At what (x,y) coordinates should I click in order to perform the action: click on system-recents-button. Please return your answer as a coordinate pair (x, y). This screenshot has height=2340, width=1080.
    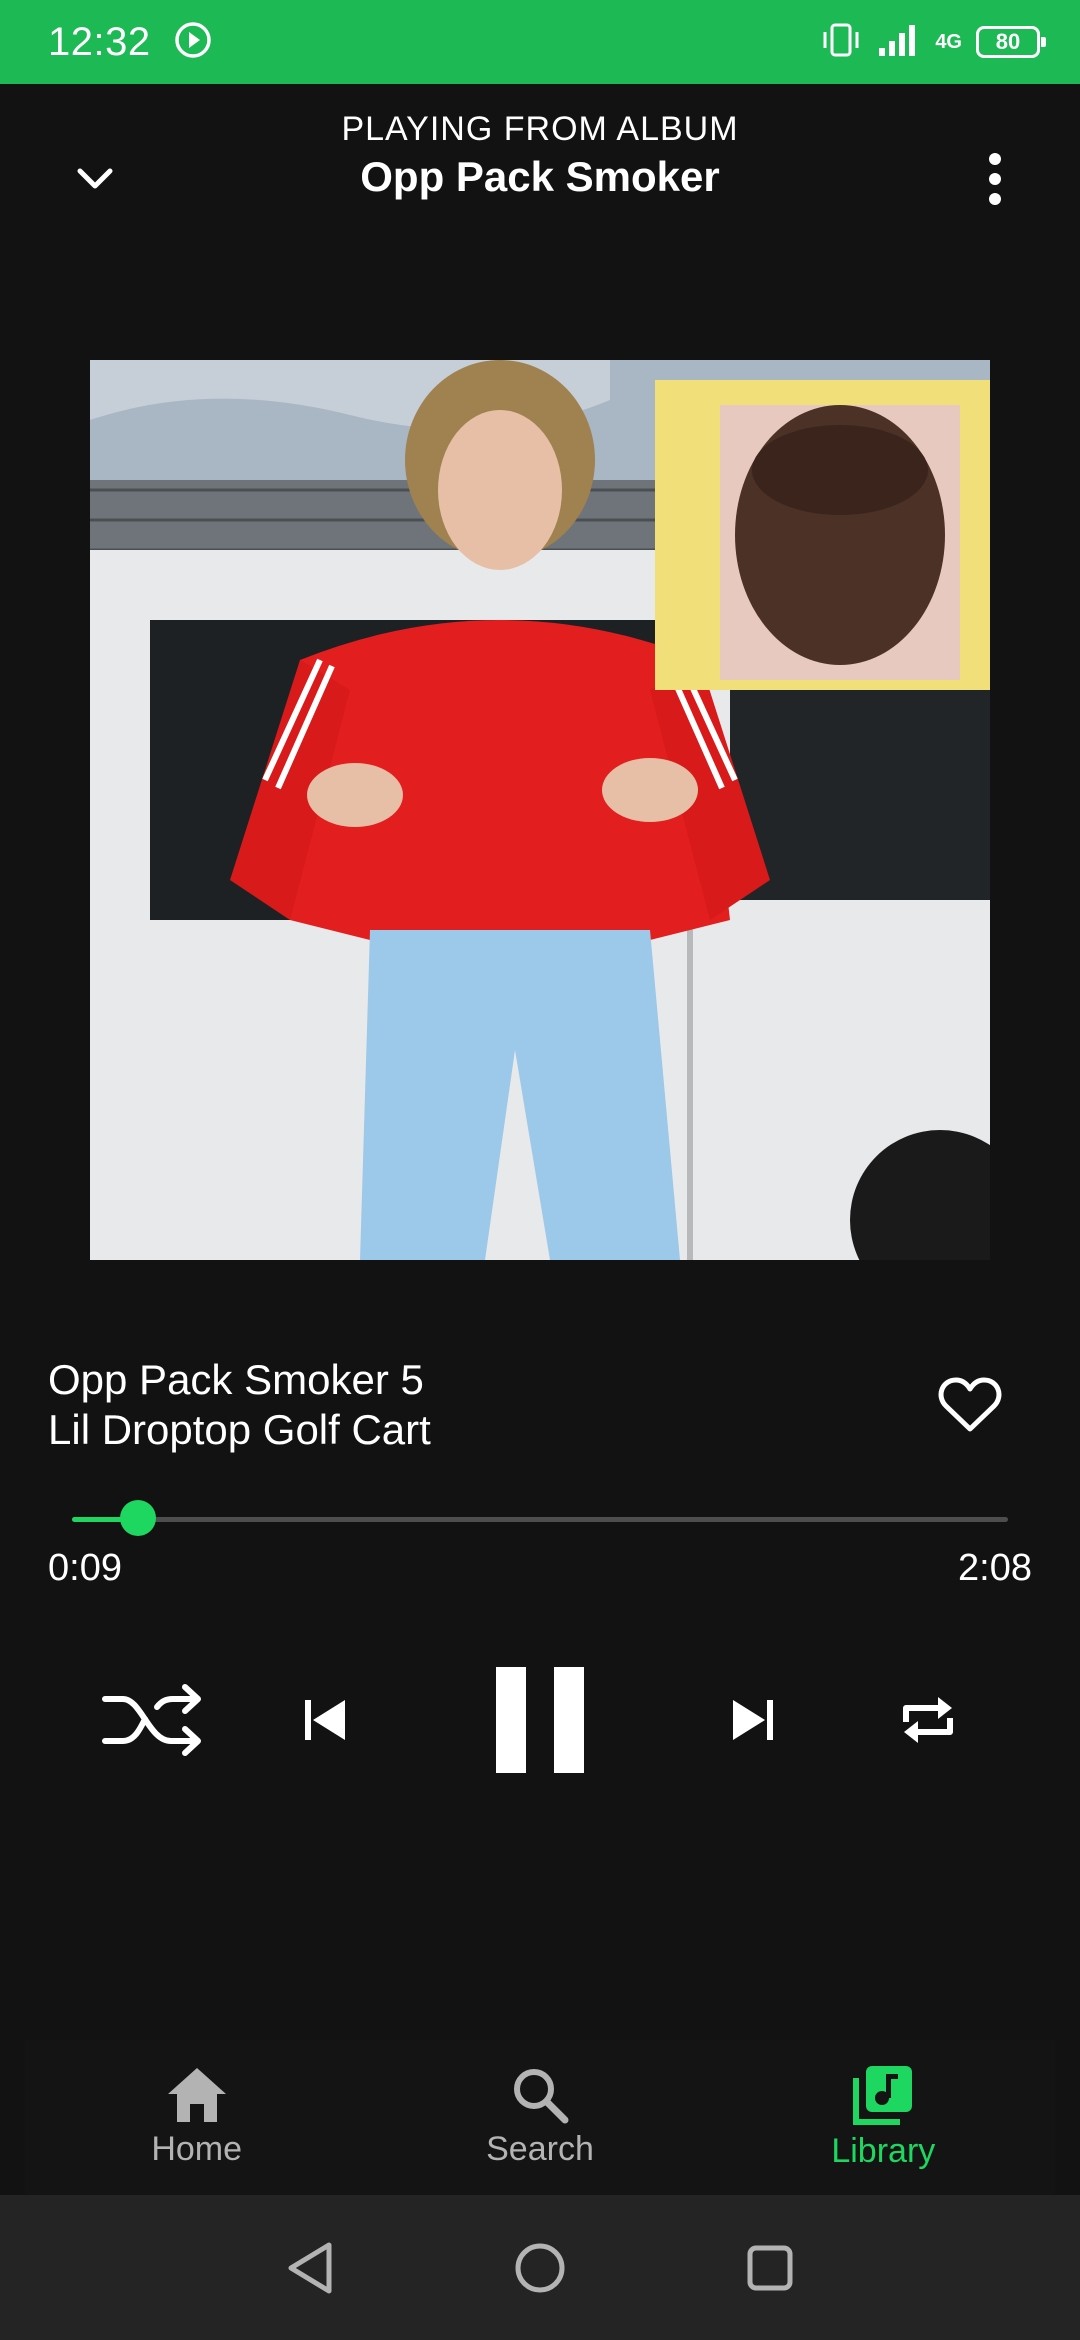
    Looking at the image, I should click on (770, 2268).